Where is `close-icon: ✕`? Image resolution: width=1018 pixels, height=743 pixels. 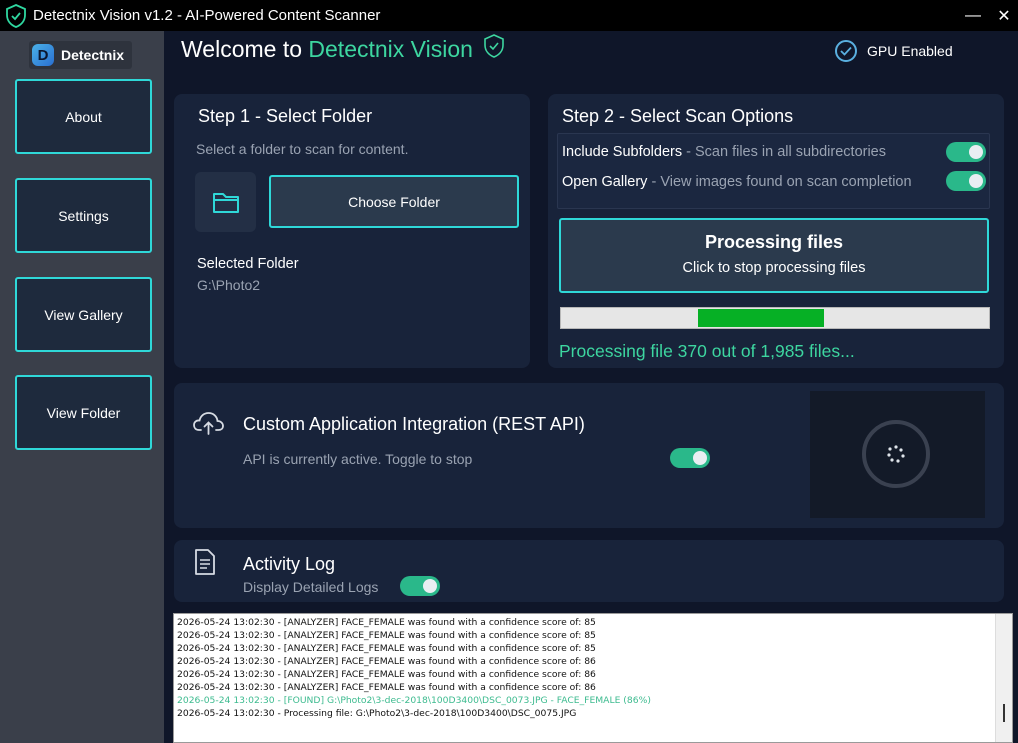
close-icon: ✕ is located at coordinates (1004, 16).